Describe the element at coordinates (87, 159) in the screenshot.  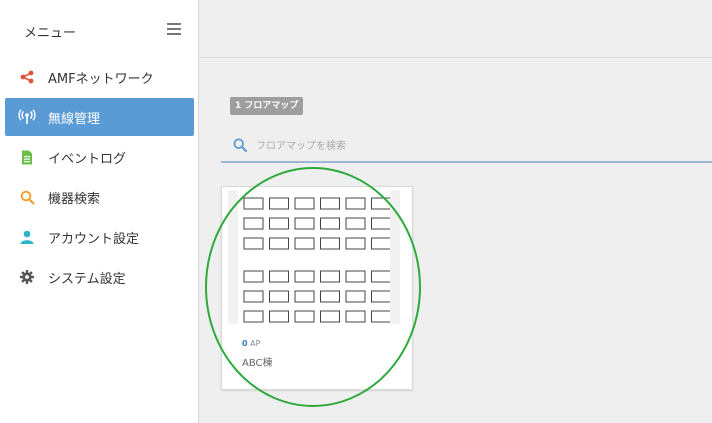
I see `sidebar-item-label: イベントログ` at that location.